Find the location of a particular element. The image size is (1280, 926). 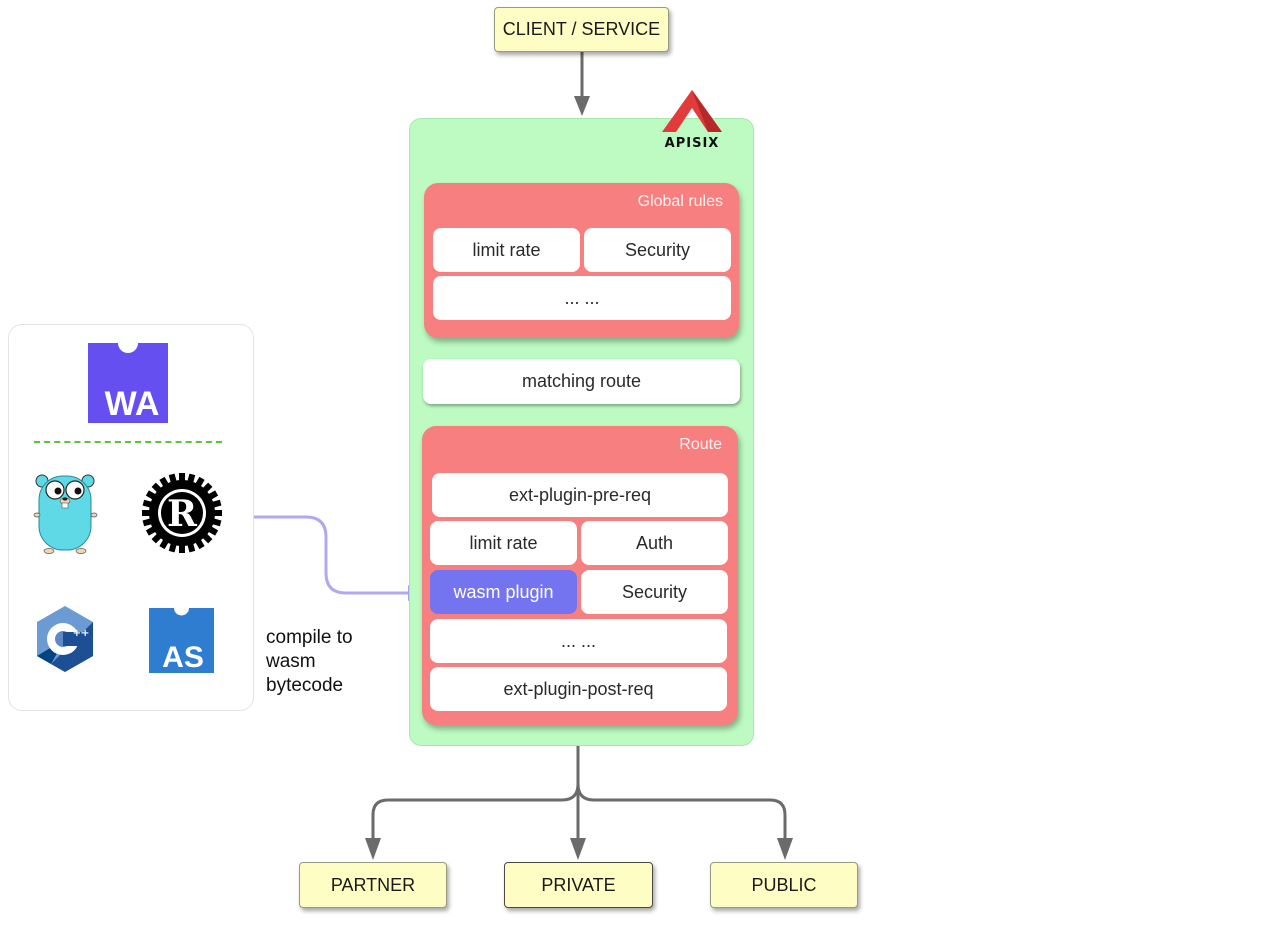

cpp-logo-sup: ++ is located at coordinates (81, 633).